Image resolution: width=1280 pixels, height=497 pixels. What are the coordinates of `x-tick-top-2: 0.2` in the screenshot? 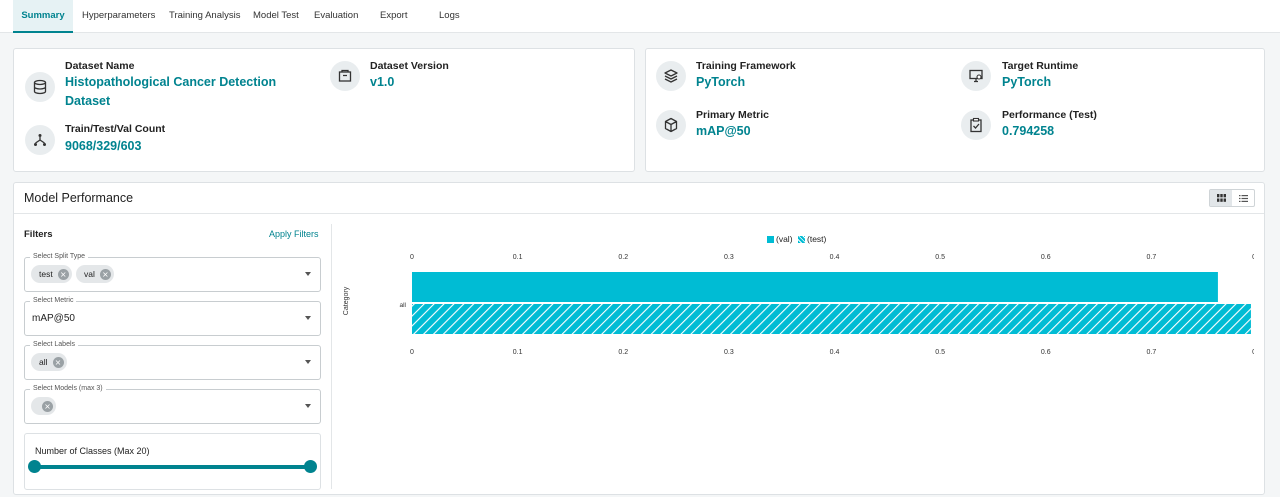 It's located at (623, 257).